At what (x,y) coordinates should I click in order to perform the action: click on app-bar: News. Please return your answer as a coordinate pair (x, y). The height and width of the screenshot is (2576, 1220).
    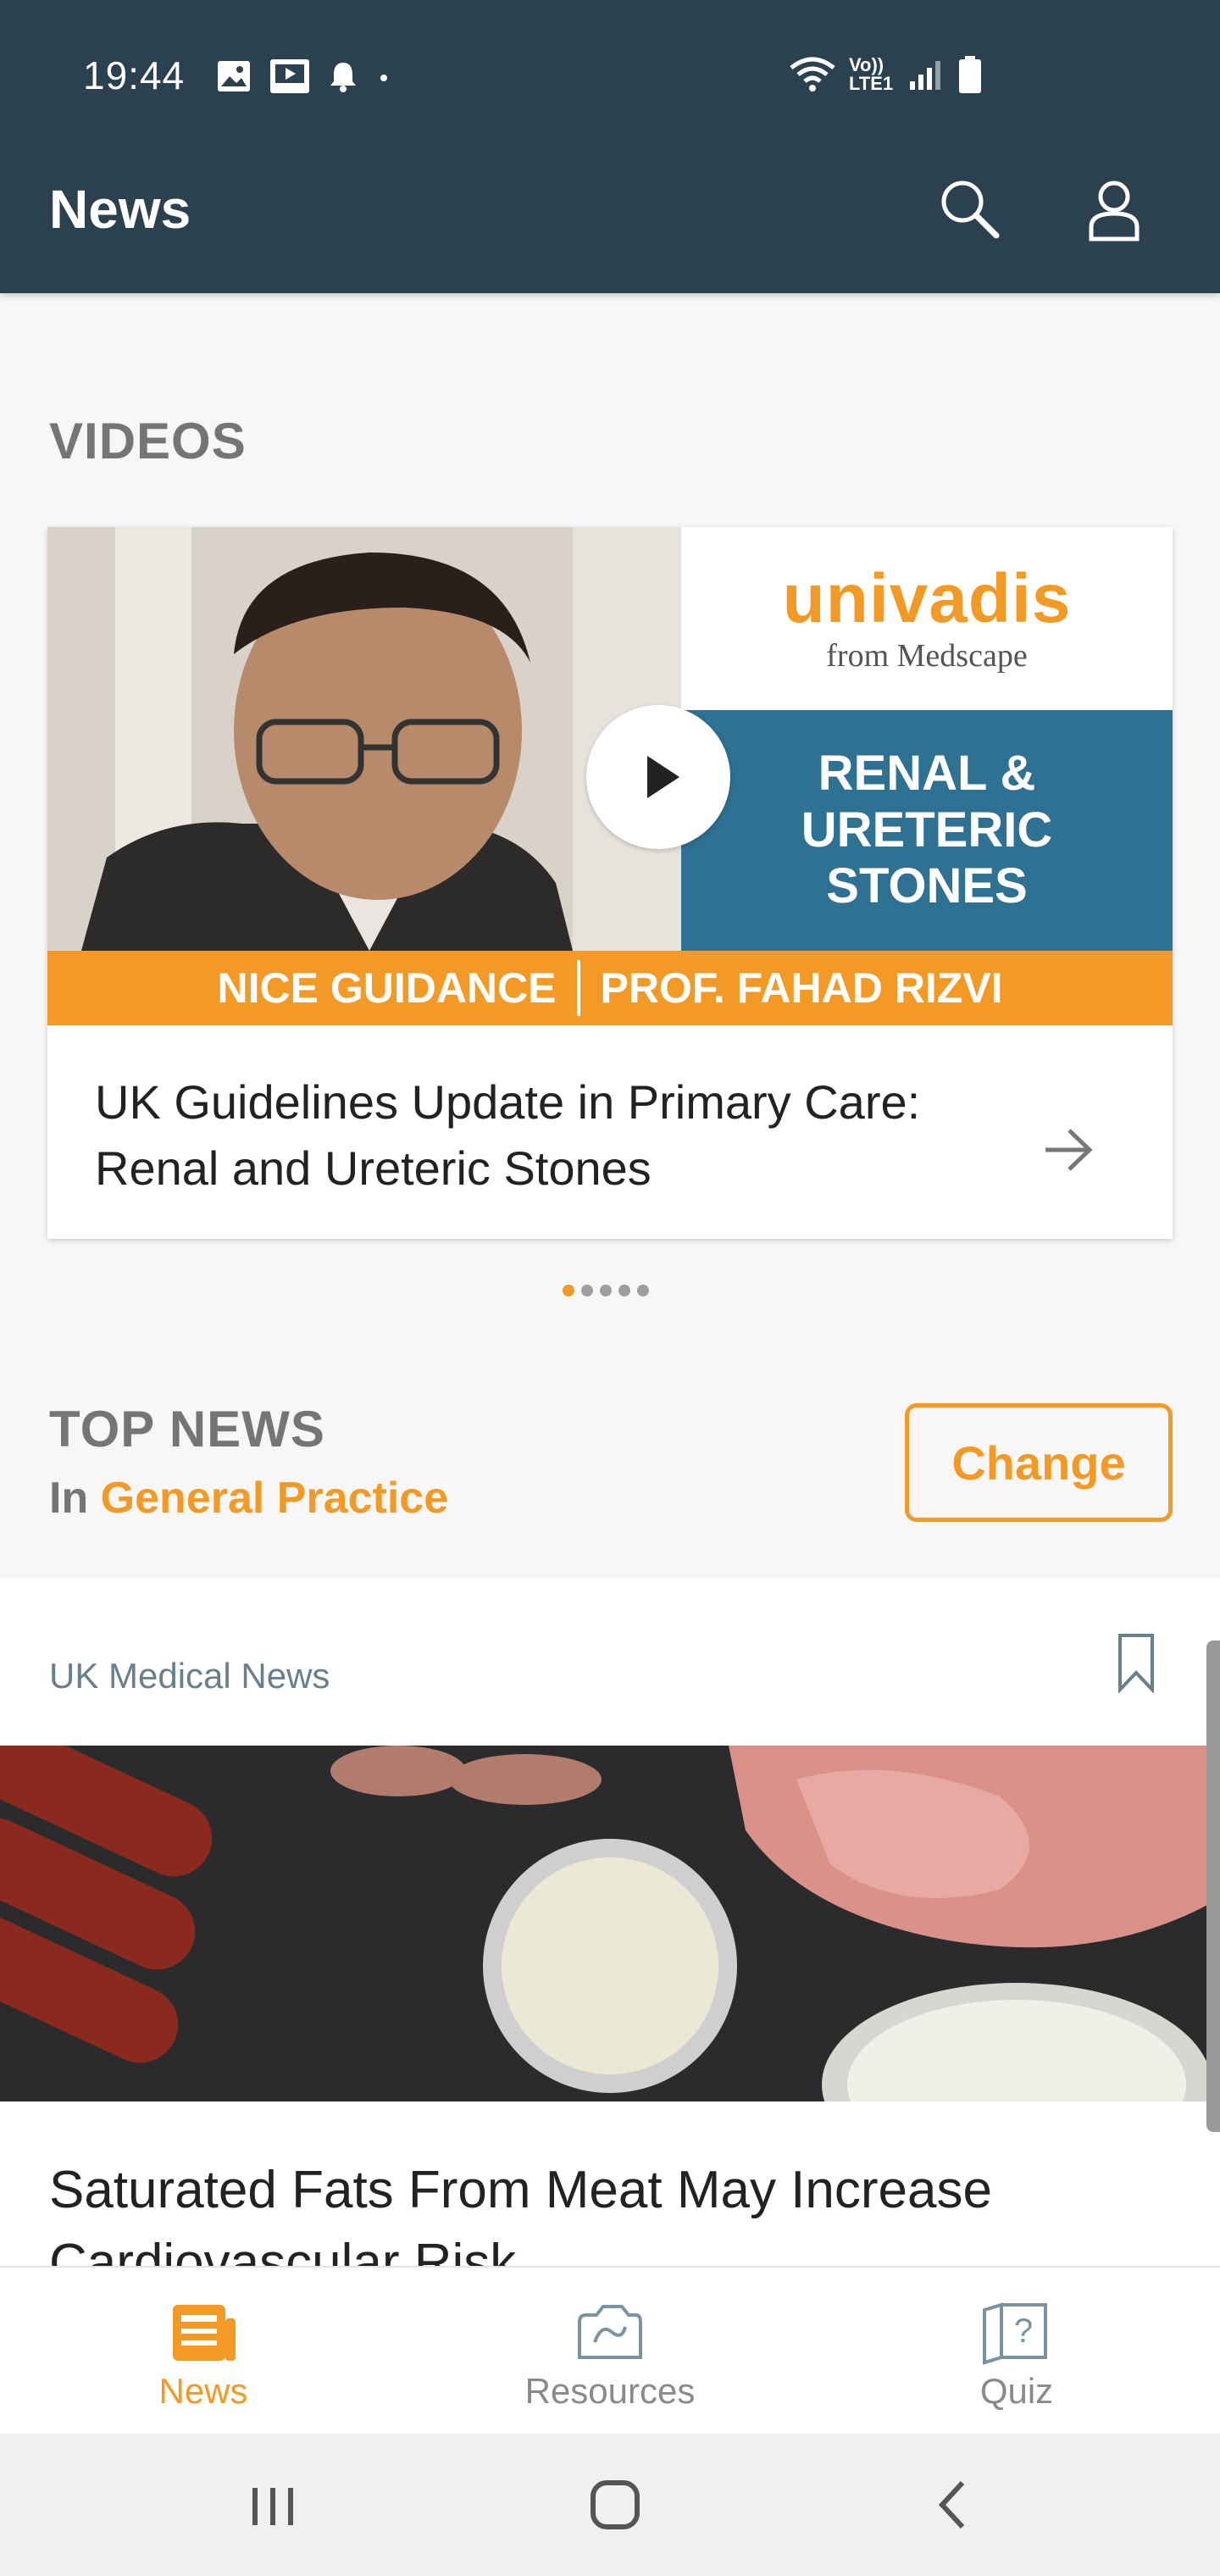
    Looking at the image, I should click on (610, 210).